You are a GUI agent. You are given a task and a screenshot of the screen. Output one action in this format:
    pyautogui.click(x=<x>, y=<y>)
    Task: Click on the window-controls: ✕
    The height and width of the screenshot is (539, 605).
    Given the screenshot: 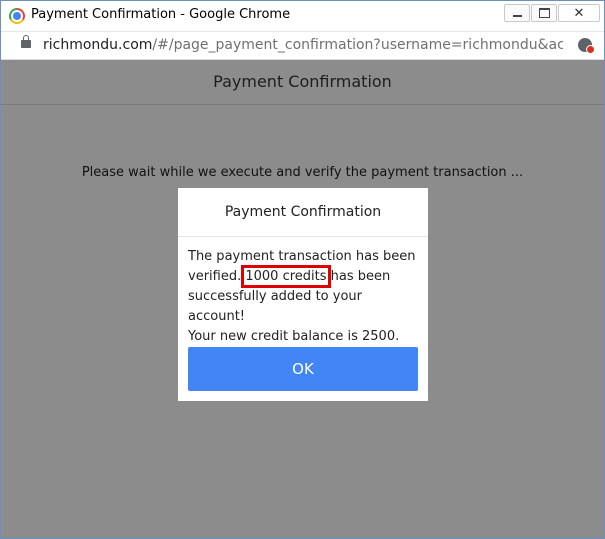 What is the action you would take?
    pyautogui.click(x=551, y=14)
    